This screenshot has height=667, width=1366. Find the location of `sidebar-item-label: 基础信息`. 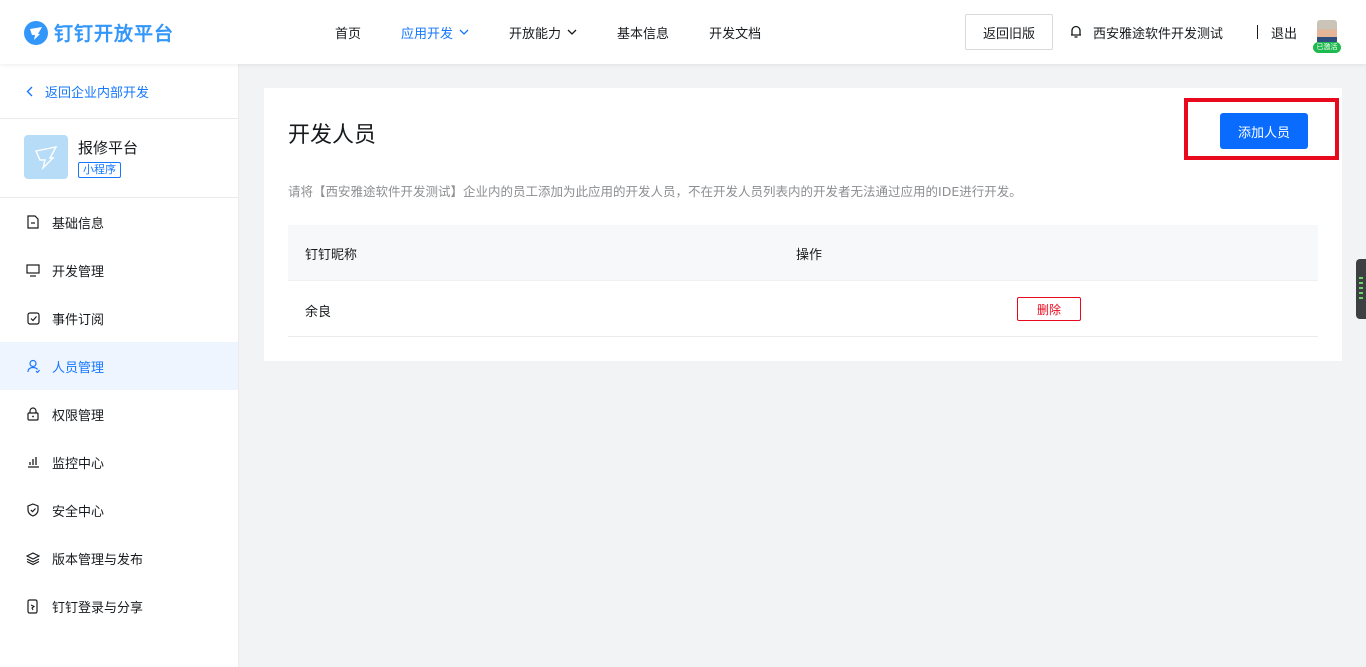

sidebar-item-label: 基础信息 is located at coordinates (78, 224).